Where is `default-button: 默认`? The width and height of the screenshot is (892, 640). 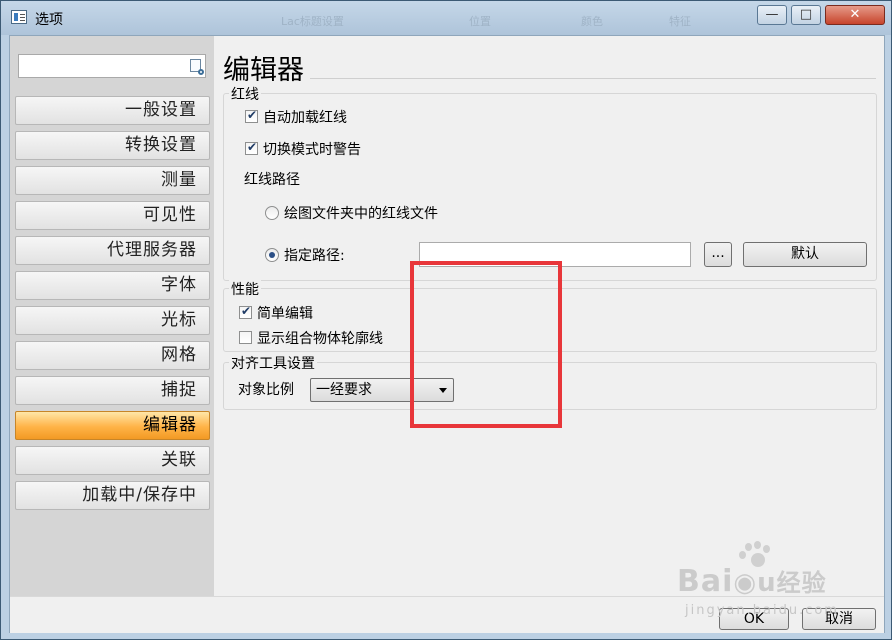
default-button: 默认 is located at coordinates (805, 254).